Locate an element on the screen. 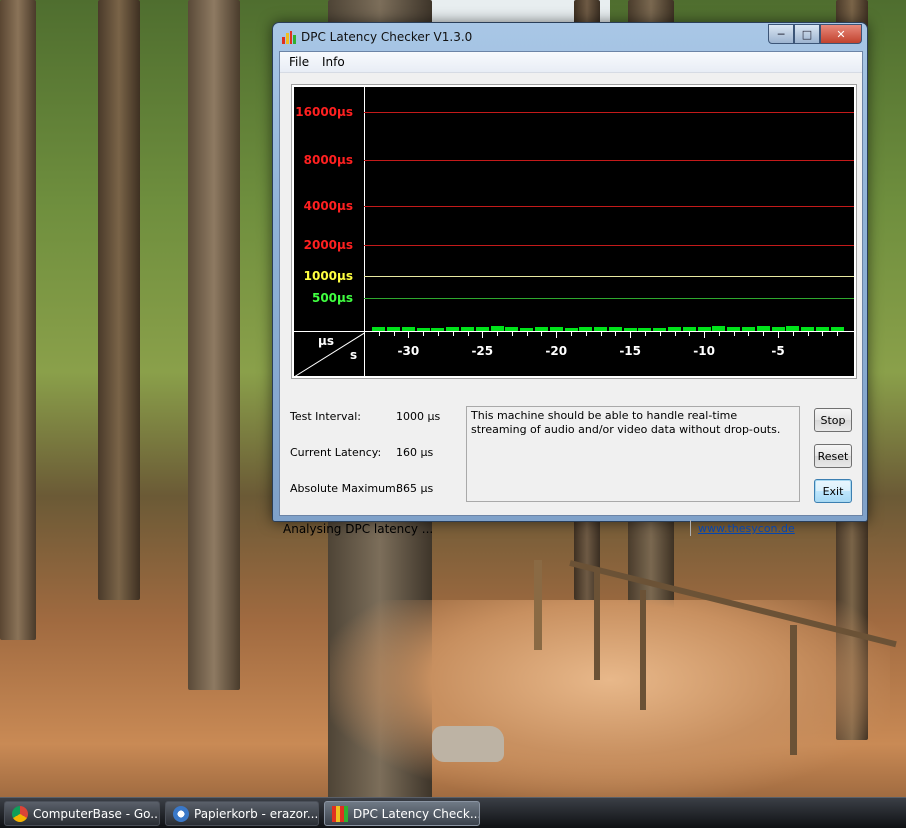 The width and height of the screenshot is (906, 828). website-link: www.thesycon.de is located at coordinates (746, 528).